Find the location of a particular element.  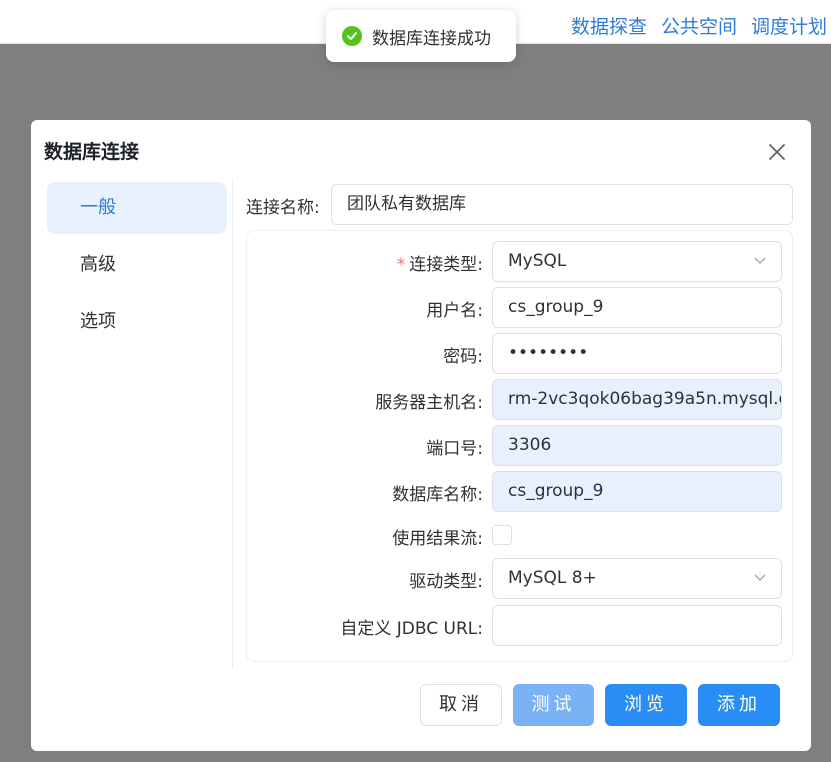

password-label: 密码: is located at coordinates (463, 357).